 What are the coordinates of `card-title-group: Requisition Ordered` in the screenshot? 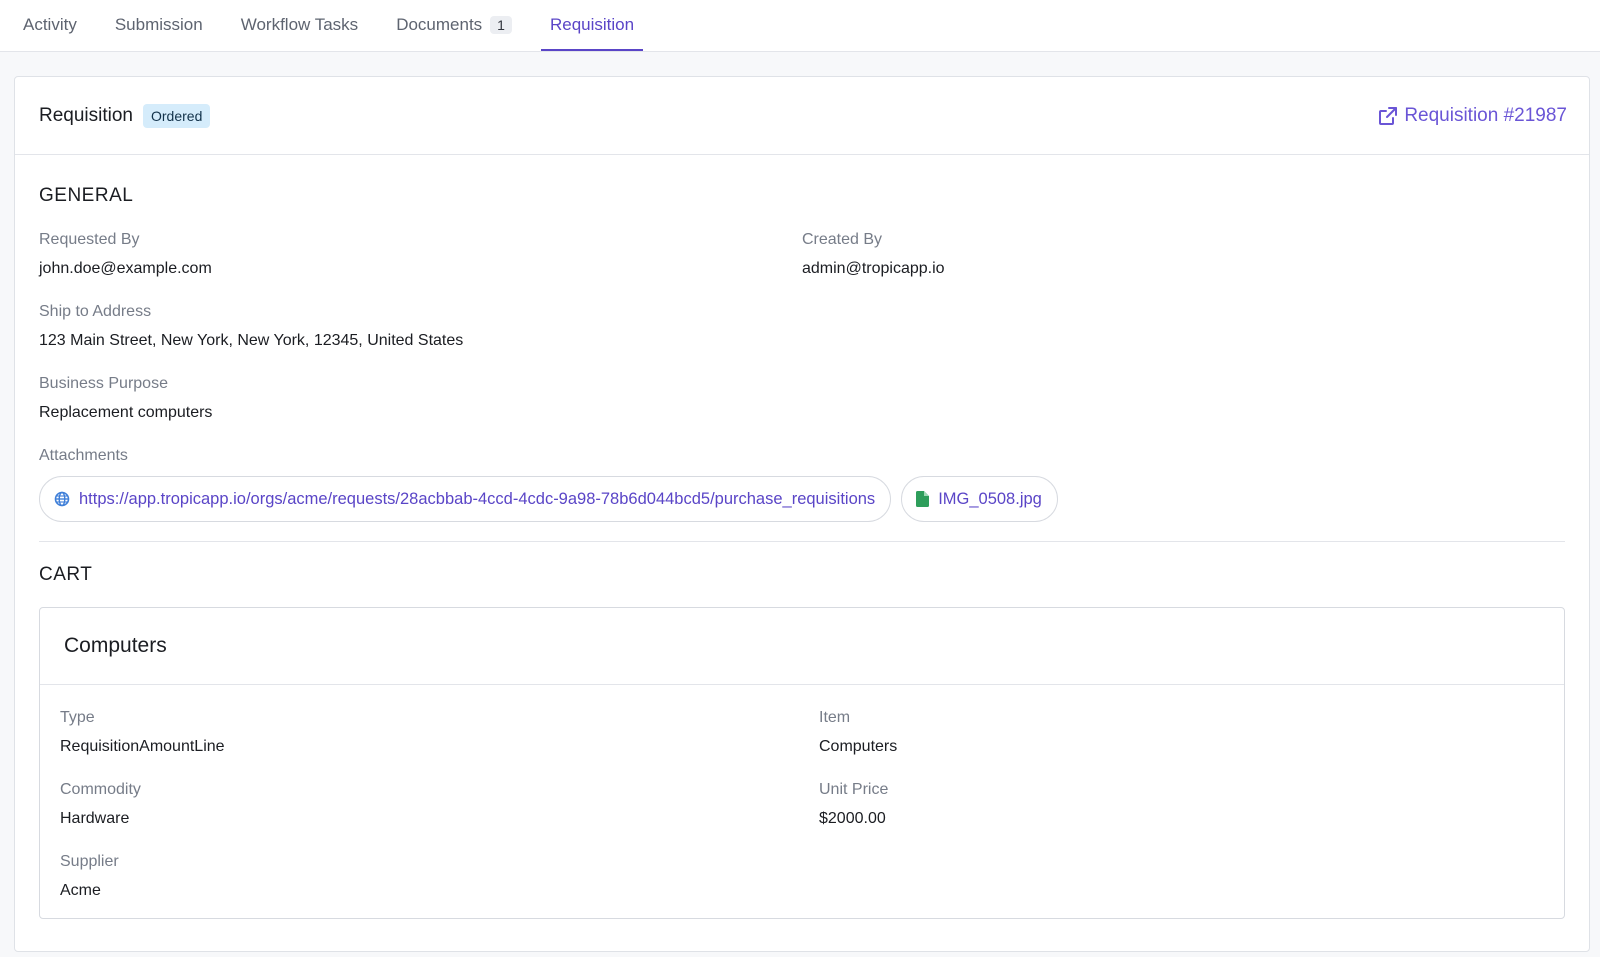 It's located at (125, 115).